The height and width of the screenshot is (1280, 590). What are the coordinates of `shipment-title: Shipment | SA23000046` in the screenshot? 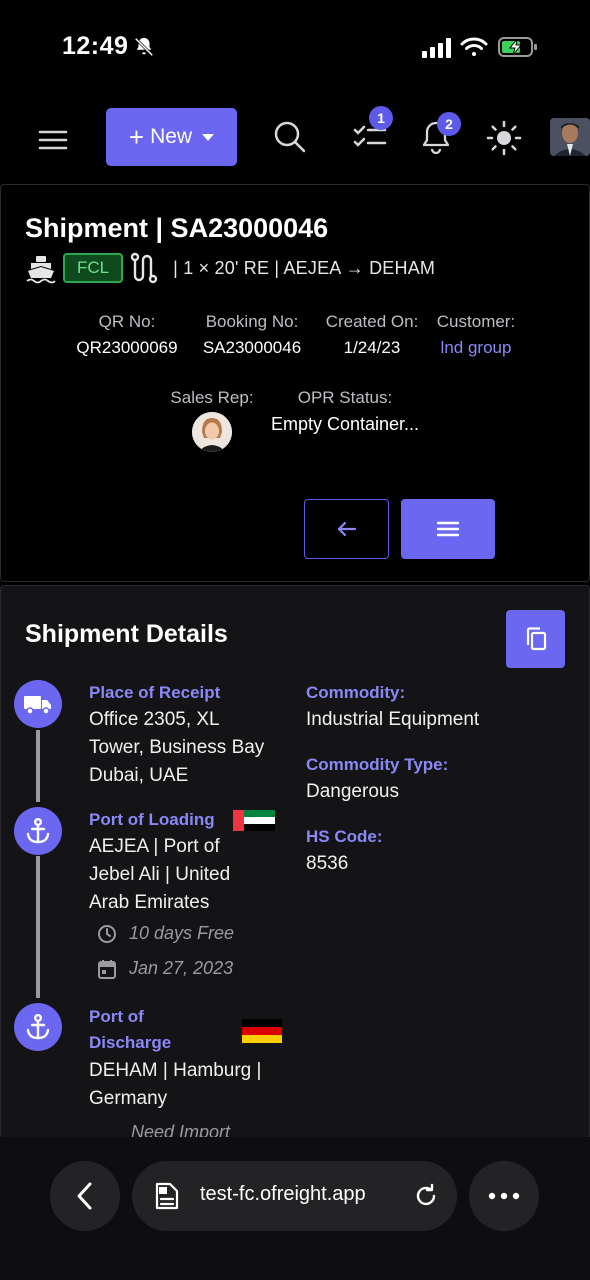 It's located at (177, 228).